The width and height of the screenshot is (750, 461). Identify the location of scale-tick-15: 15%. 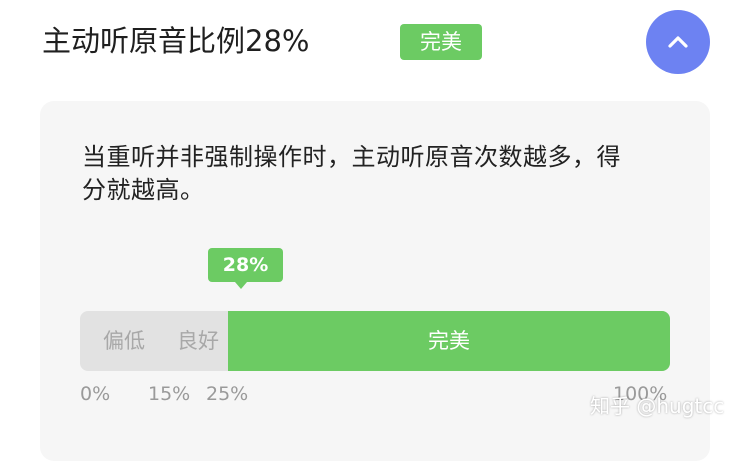
(169, 394).